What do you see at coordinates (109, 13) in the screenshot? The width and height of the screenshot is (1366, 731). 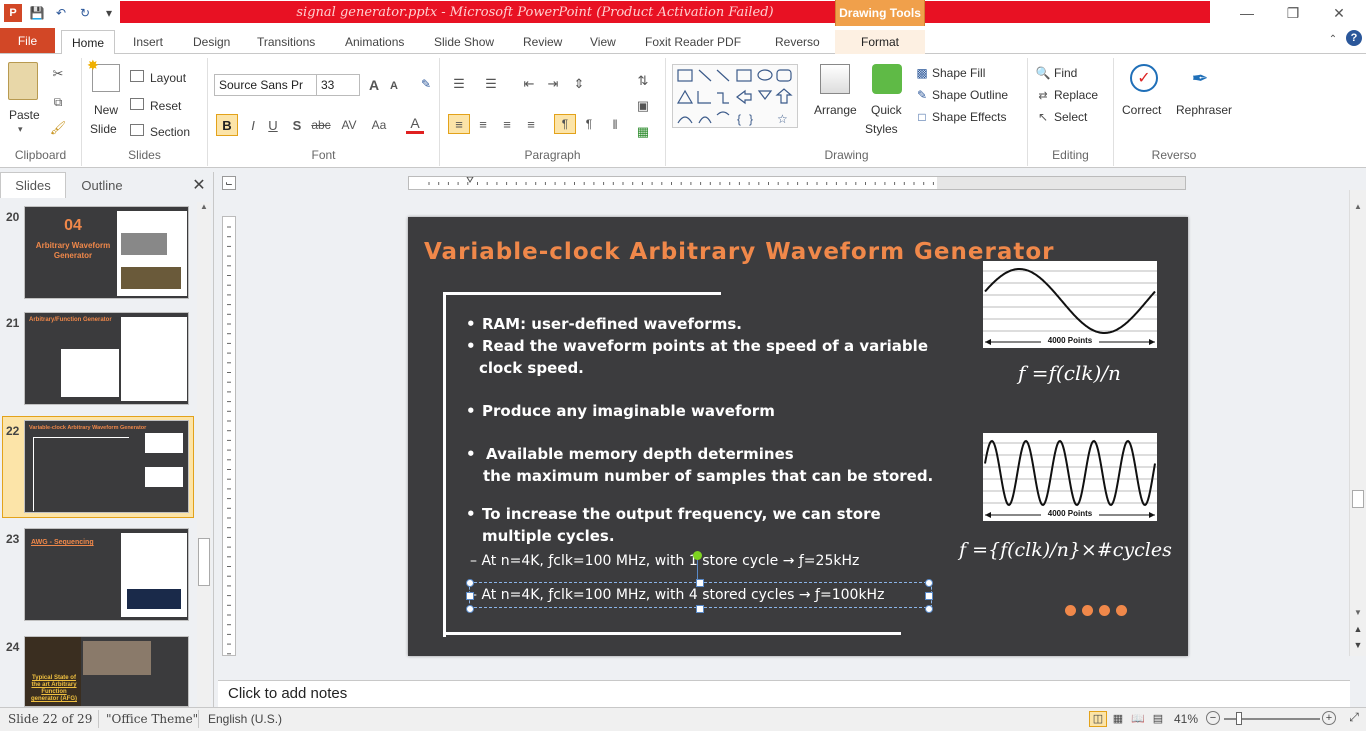 I see `customize-qat-icon: ▾` at bounding box center [109, 13].